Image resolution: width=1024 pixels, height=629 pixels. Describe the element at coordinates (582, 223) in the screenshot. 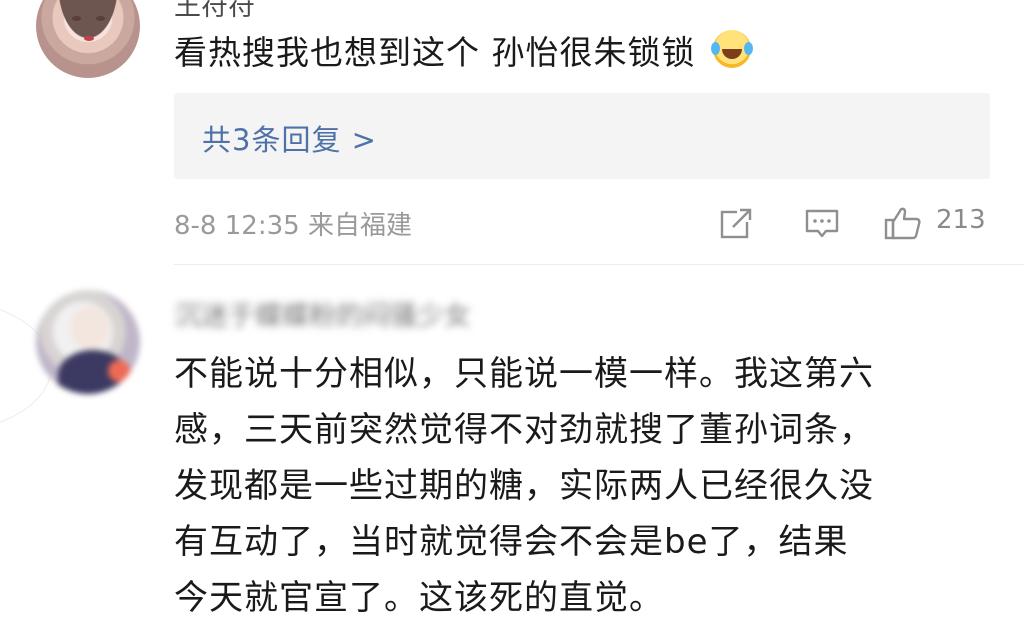

I see `comment-meta-row: 8-8 12:35 来自福建 213` at that location.